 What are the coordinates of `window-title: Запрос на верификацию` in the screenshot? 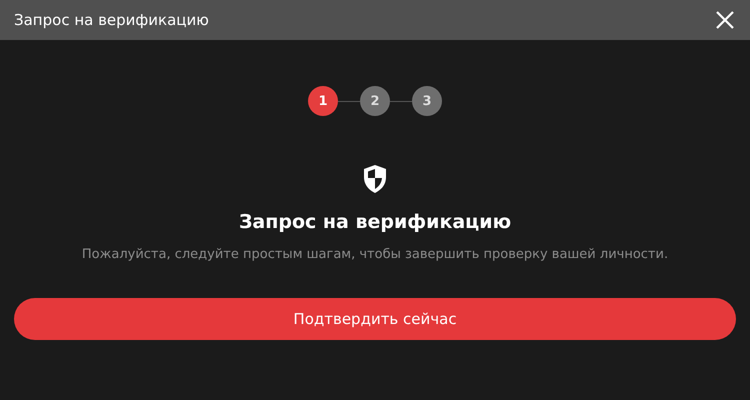 It's located at (111, 20).